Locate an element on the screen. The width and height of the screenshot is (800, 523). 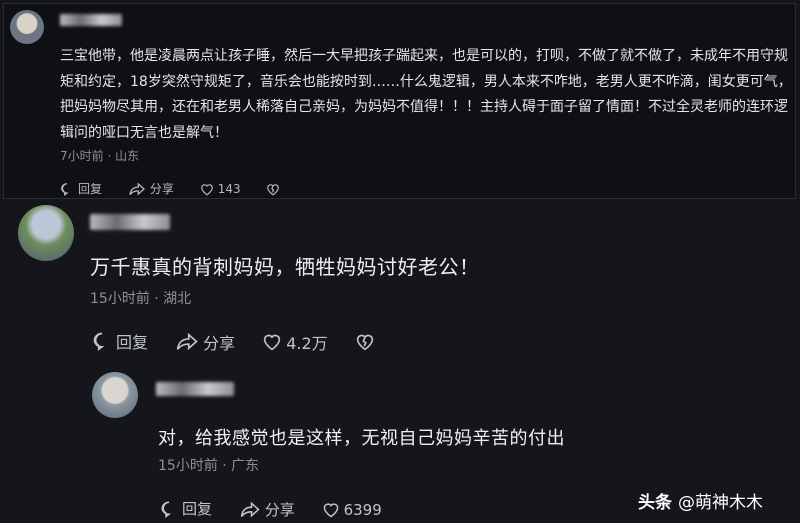
watermark-handle: @萌神木木 is located at coordinates (720, 503).